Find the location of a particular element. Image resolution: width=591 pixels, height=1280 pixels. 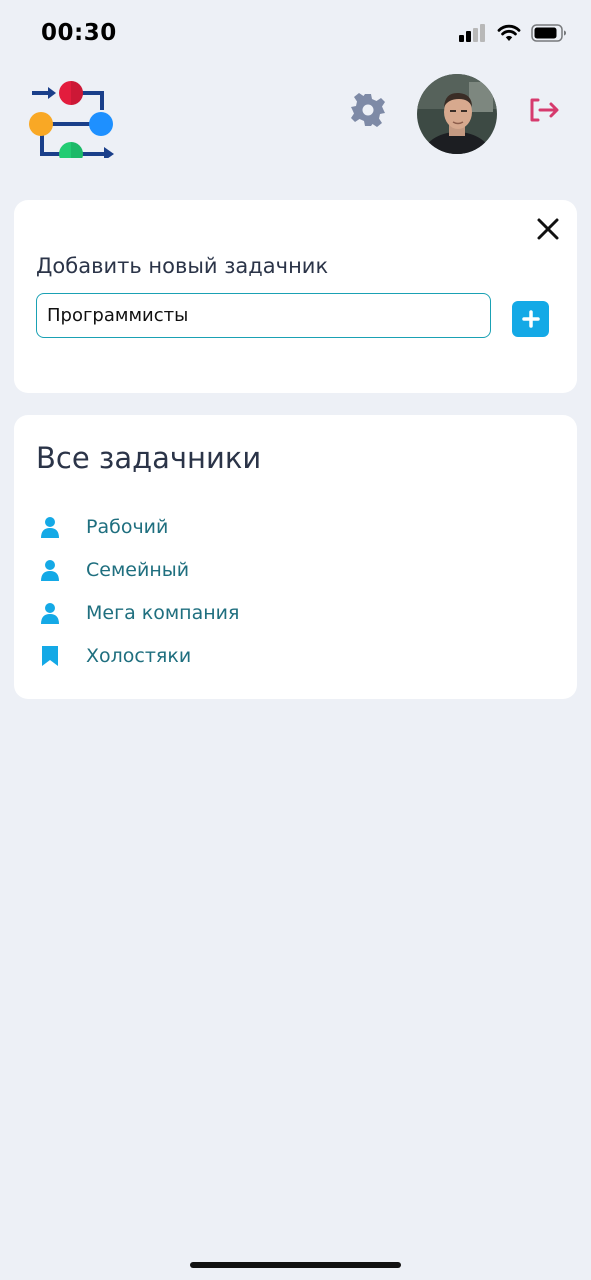

gear-icon is located at coordinates (368, 110).